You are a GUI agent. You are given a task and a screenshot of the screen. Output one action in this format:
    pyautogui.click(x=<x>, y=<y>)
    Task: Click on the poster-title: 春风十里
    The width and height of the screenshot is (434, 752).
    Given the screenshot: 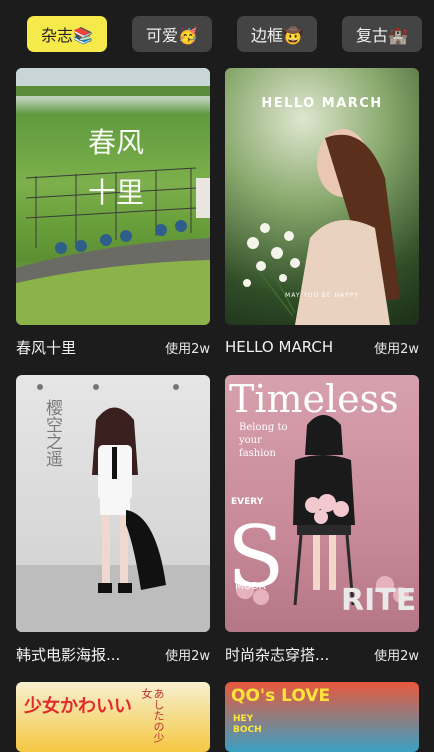 What is the action you would take?
    pyautogui.click(x=115, y=167)
    